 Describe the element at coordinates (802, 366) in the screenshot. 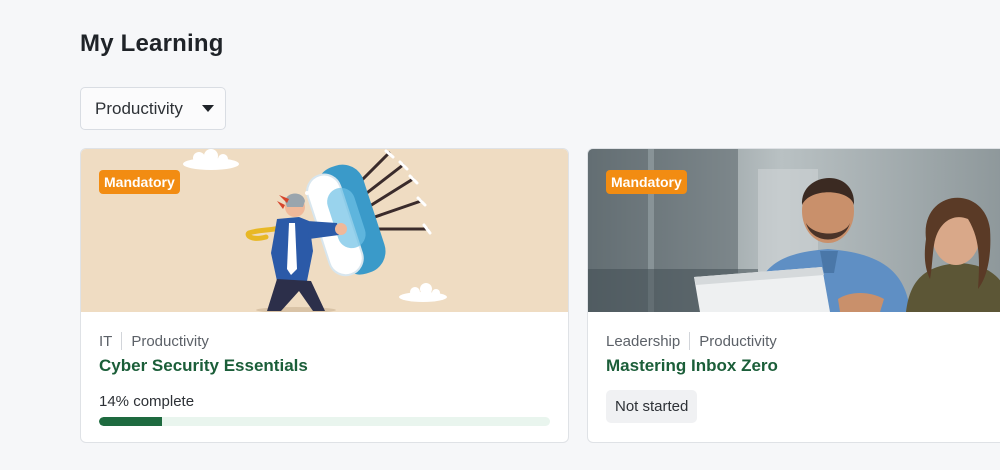

I see `course-title: Mastering Inbox Zero` at that location.